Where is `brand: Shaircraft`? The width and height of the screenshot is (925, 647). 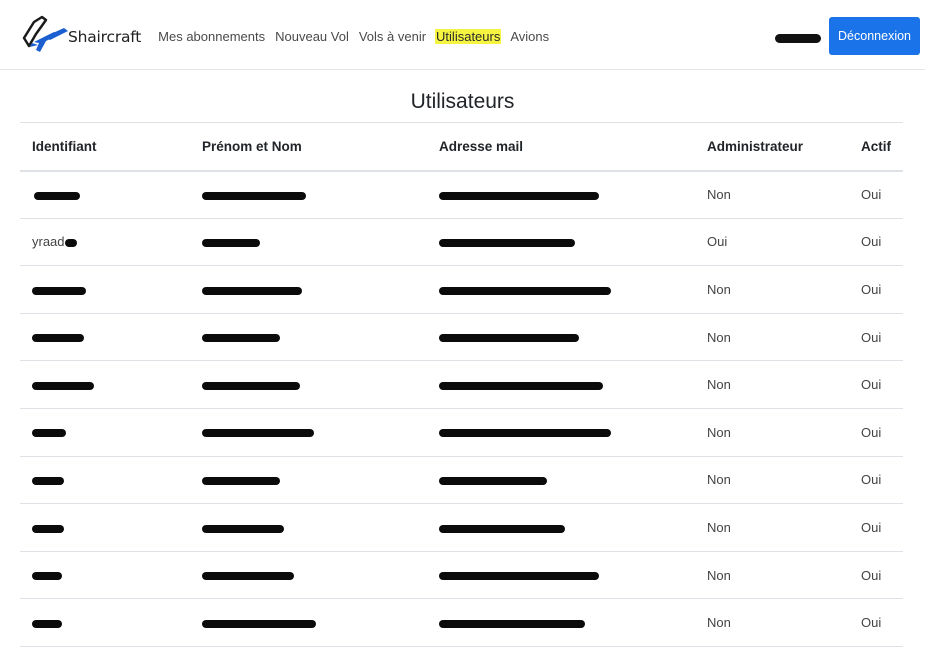 brand: Shaircraft is located at coordinates (80, 35).